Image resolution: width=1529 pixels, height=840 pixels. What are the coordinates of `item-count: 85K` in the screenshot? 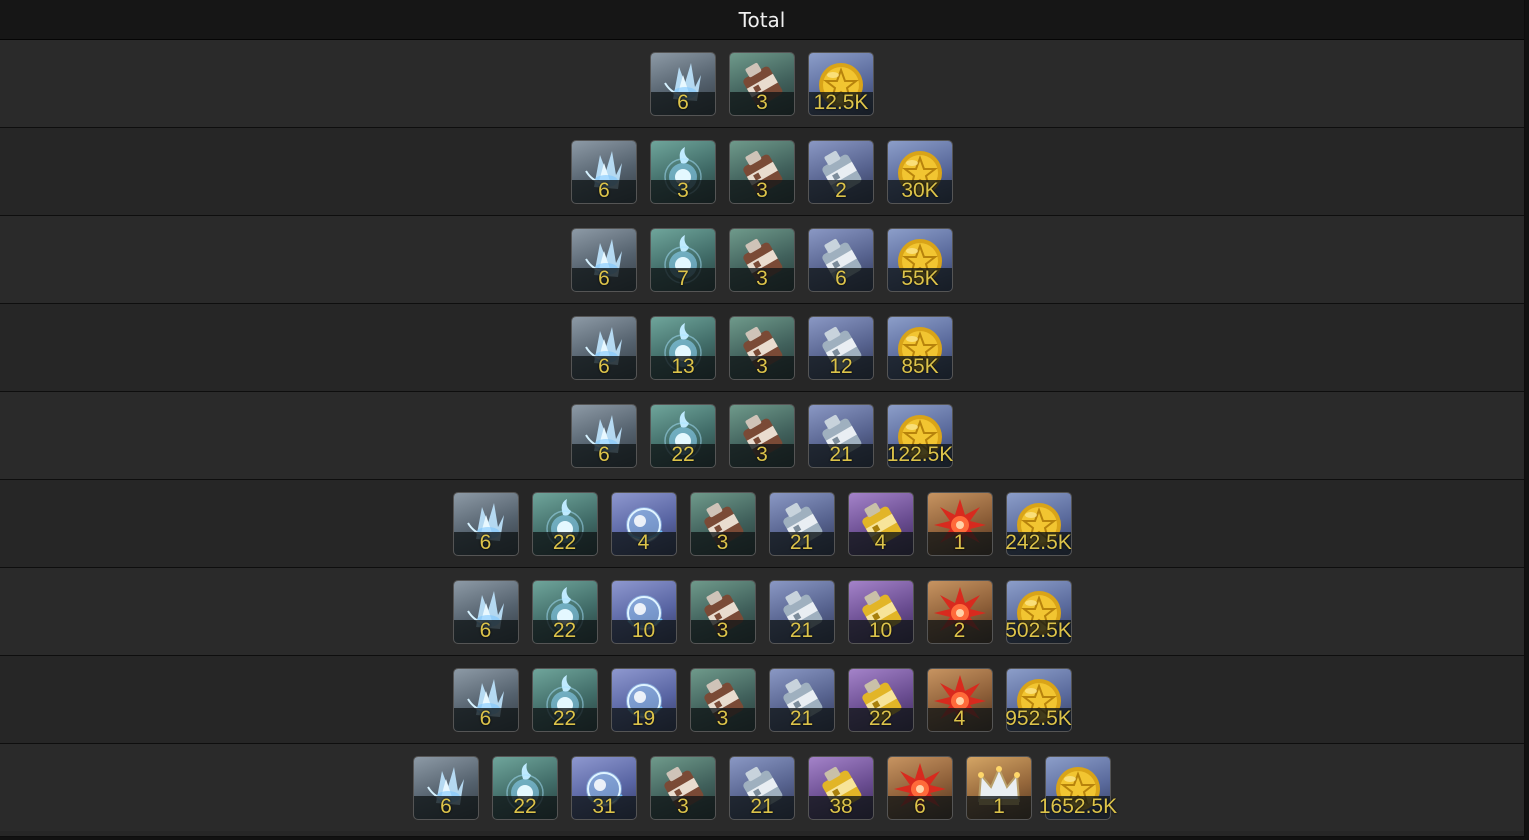 It's located at (920, 366).